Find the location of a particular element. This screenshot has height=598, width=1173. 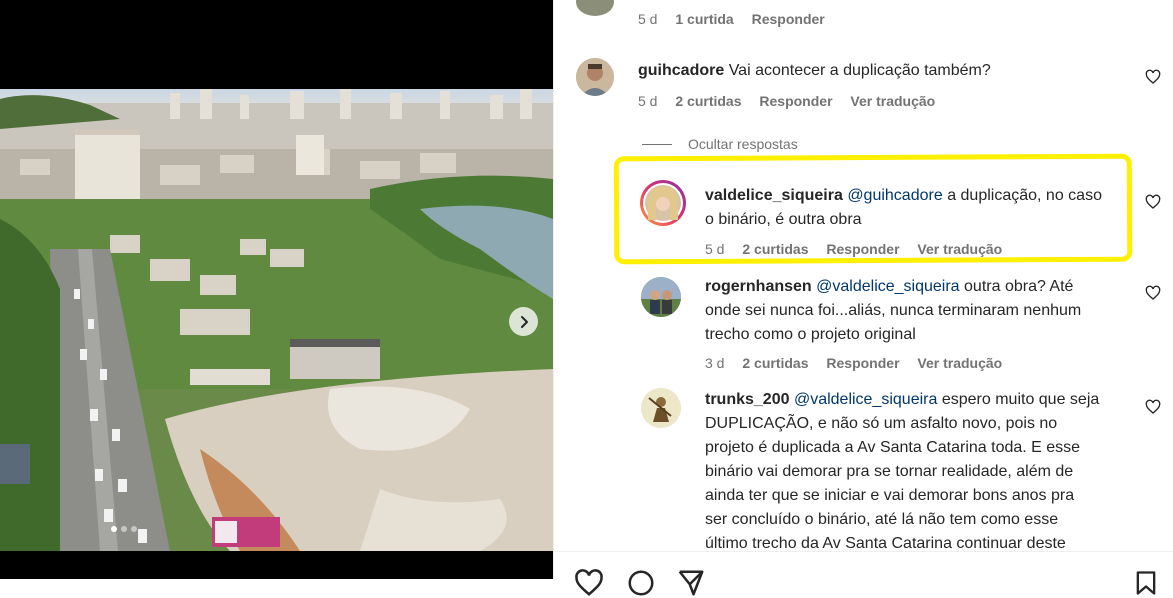

like-heart-icon is located at coordinates (589, 583).